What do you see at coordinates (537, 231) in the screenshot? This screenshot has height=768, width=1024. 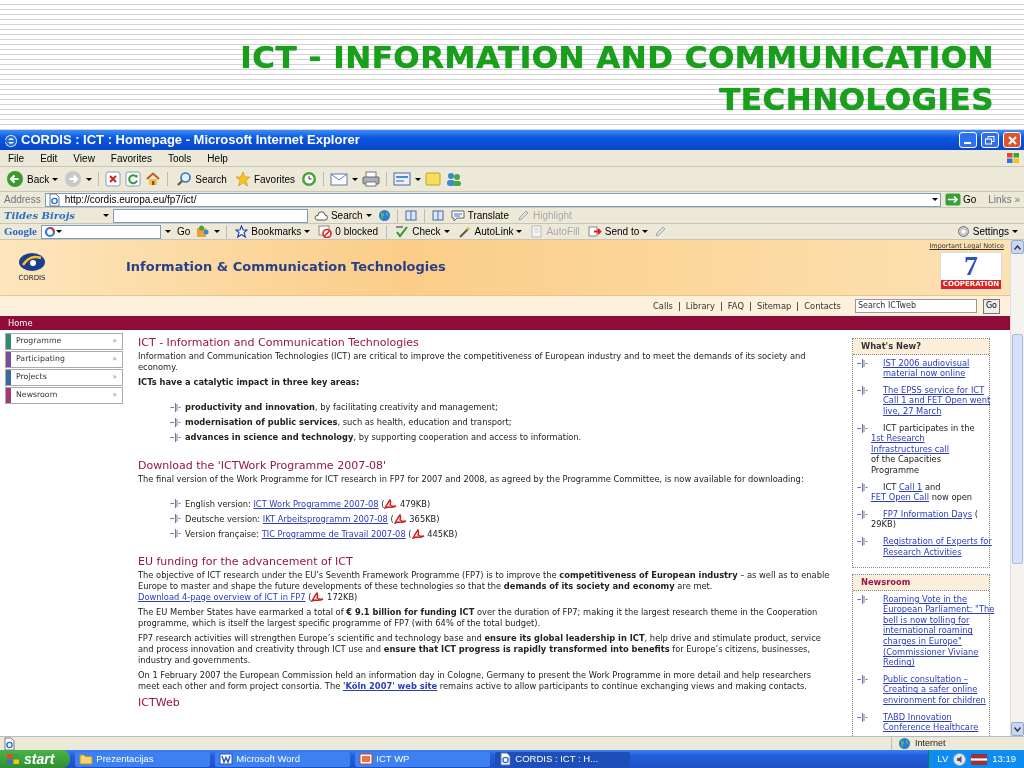 I see `form-icon` at bounding box center [537, 231].